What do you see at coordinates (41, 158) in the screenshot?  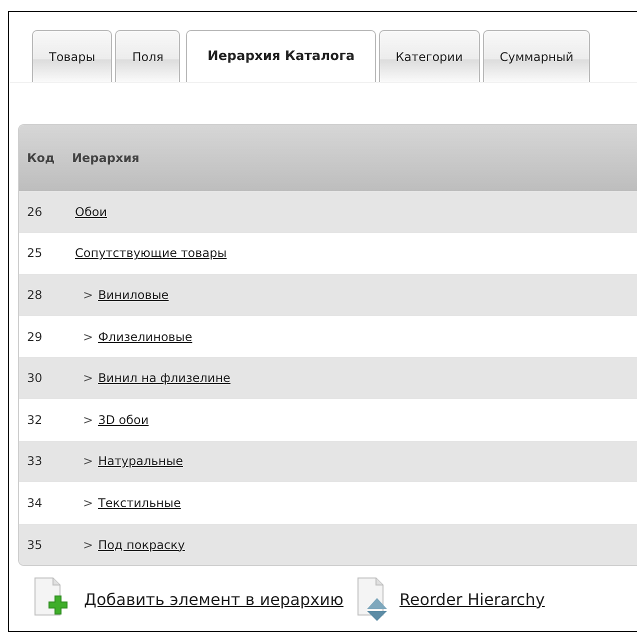 I see `column-header: Код` at bounding box center [41, 158].